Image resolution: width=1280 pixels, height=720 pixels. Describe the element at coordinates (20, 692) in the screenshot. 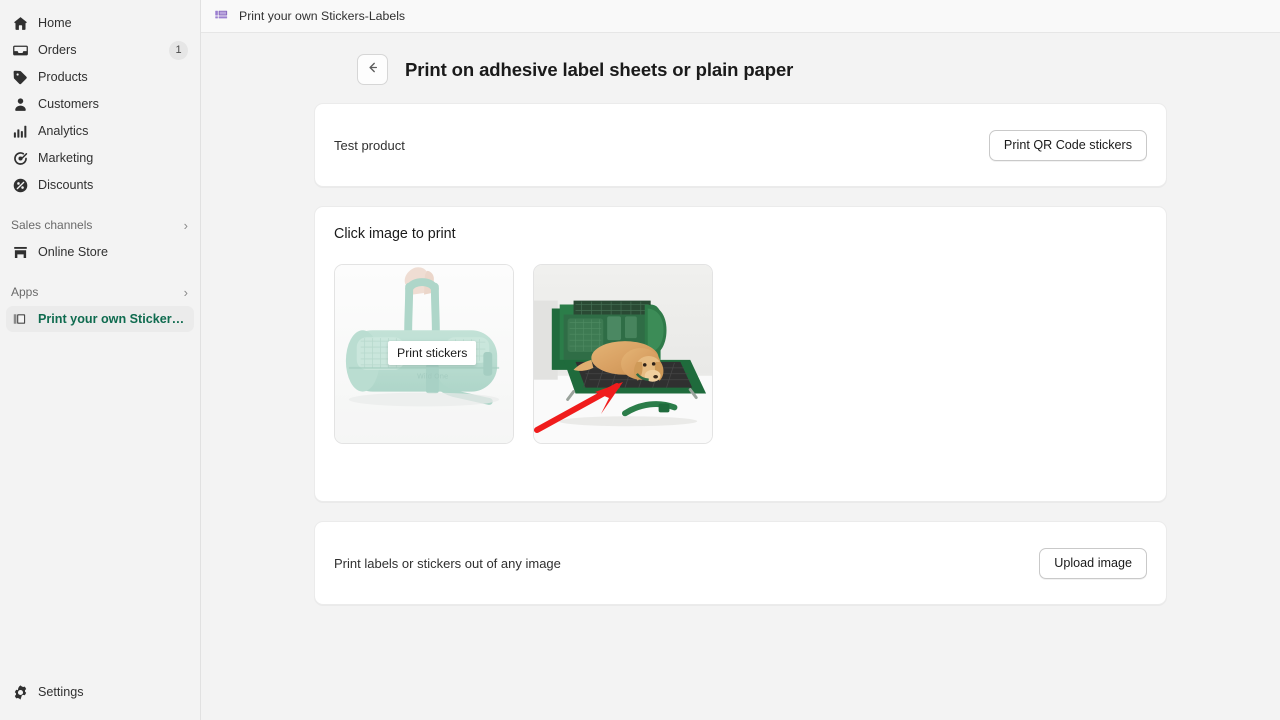

I see `gear-icon` at that location.